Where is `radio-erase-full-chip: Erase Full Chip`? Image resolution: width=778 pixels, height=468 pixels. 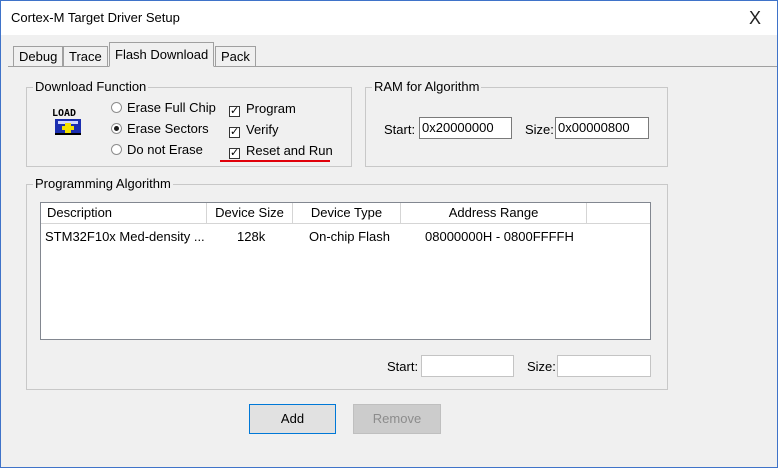
radio-erase-full-chip: Erase Full Chip is located at coordinates (163, 108).